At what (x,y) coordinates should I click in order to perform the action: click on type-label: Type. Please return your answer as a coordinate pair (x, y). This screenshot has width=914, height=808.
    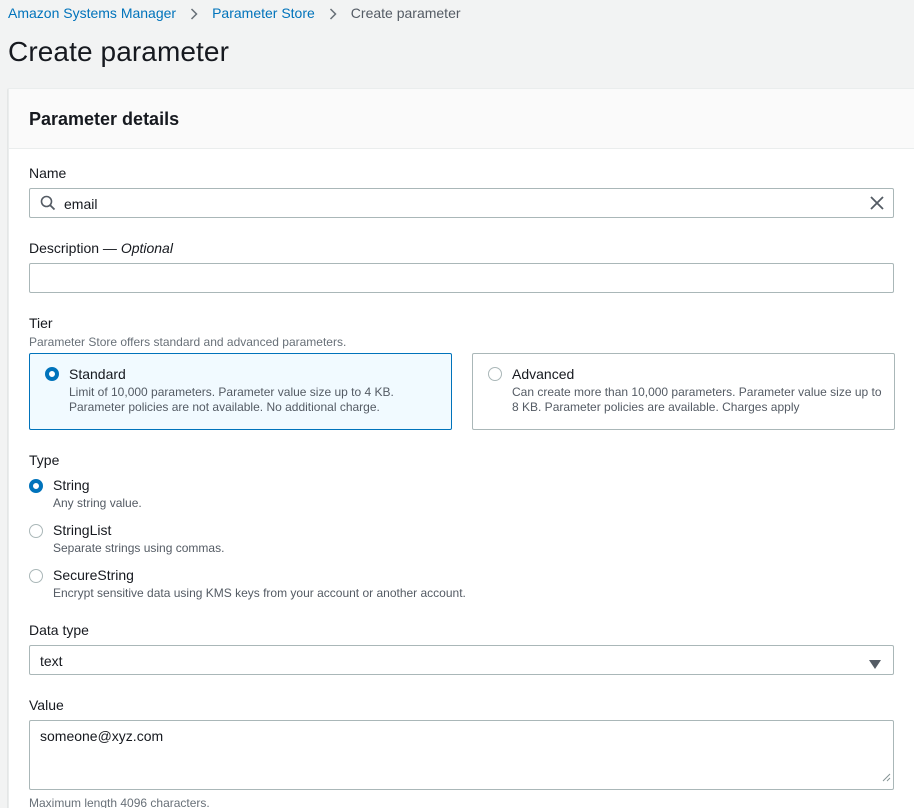
    Looking at the image, I should click on (44, 460).